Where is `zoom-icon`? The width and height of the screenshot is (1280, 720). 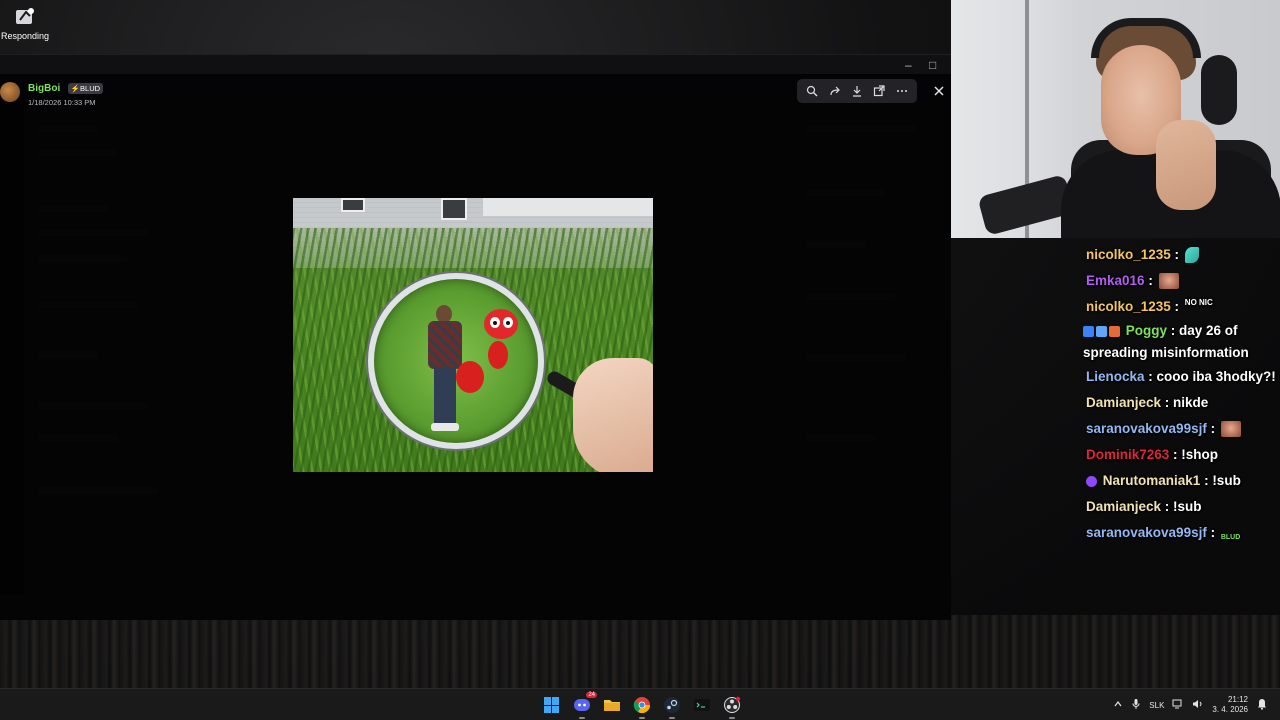 zoom-icon is located at coordinates (812, 91).